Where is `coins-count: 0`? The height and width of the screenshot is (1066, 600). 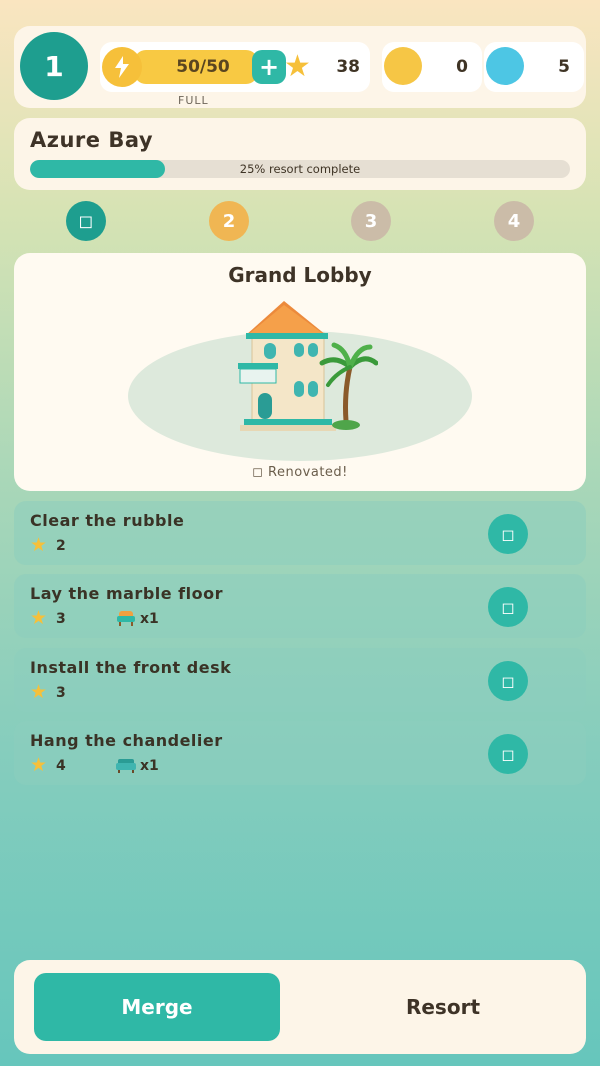 coins-count: 0 is located at coordinates (462, 67).